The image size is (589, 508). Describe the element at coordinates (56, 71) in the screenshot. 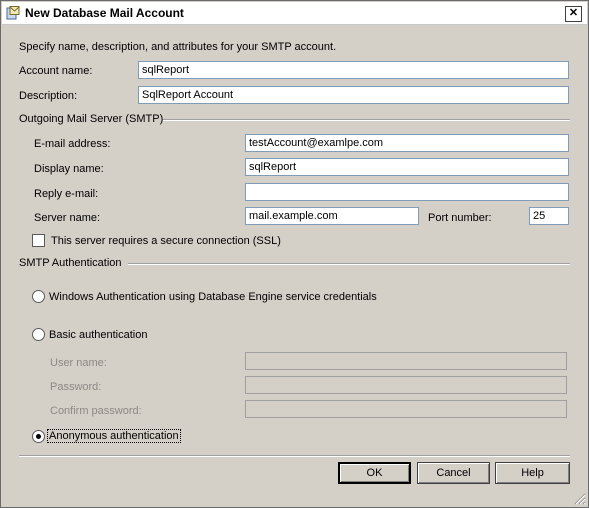

I see `account-name-label: Account name:` at that location.